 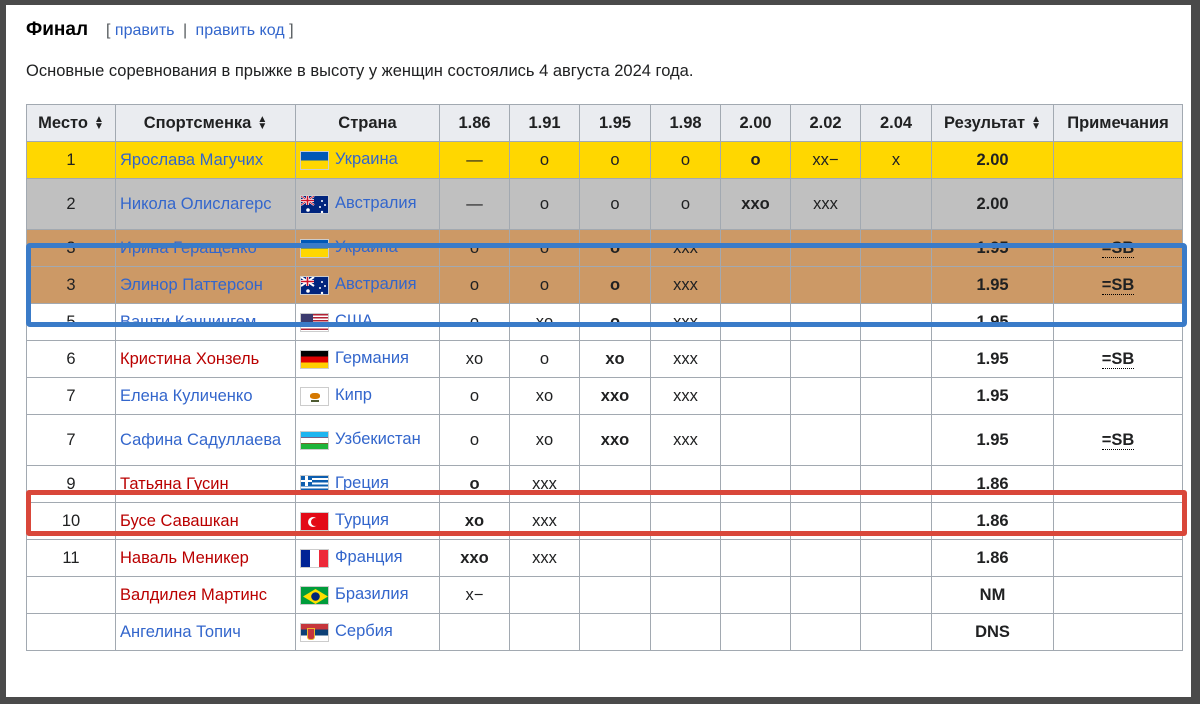 I want to click on athlete-redlink: Наваль Меникер, so click(x=184, y=558).